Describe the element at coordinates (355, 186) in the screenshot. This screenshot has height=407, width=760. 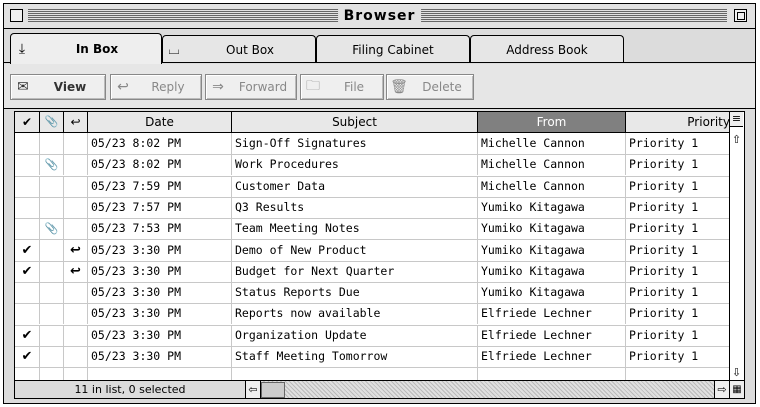
I see `cell-subject: Customer Data` at that location.